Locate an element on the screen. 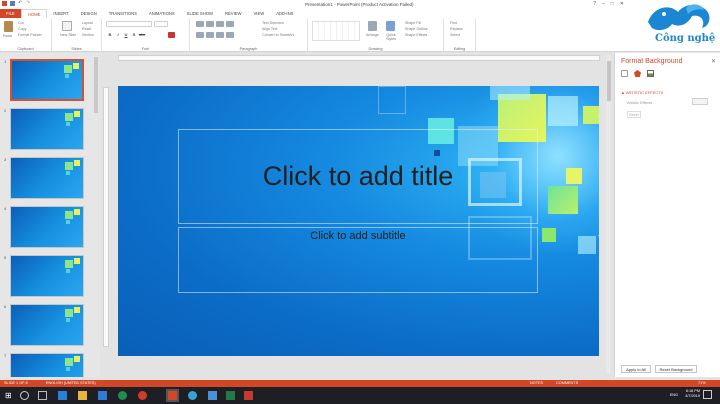 This screenshot has height=404, width=720. bold-button: B is located at coordinates (110, 35).